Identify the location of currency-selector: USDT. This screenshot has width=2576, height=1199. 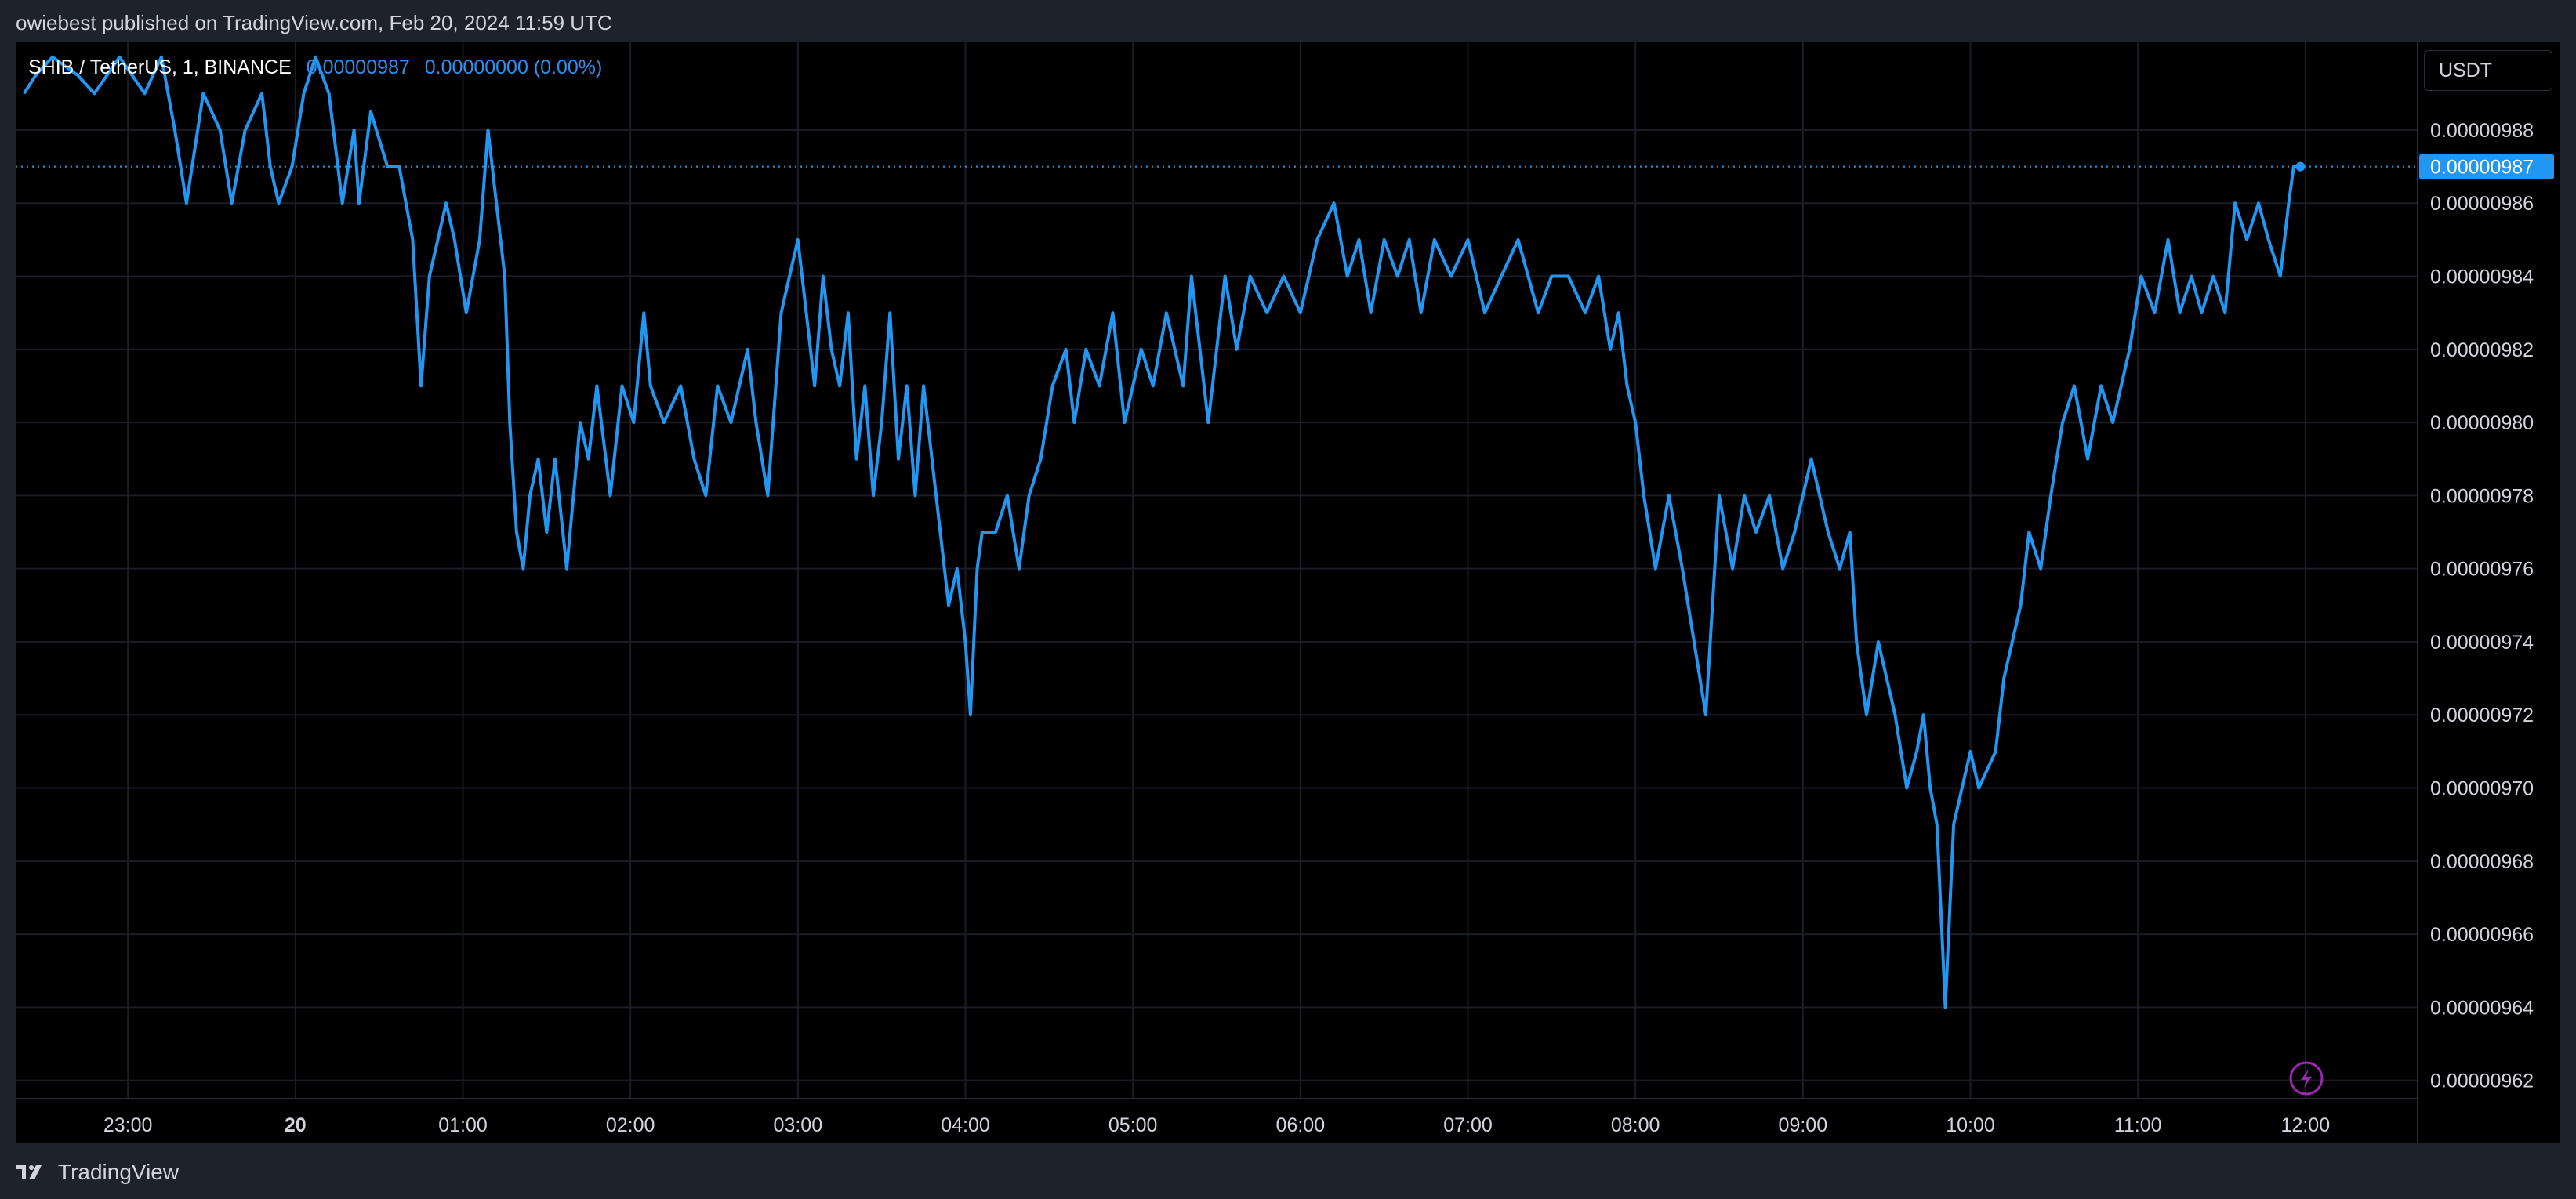
(2488, 70).